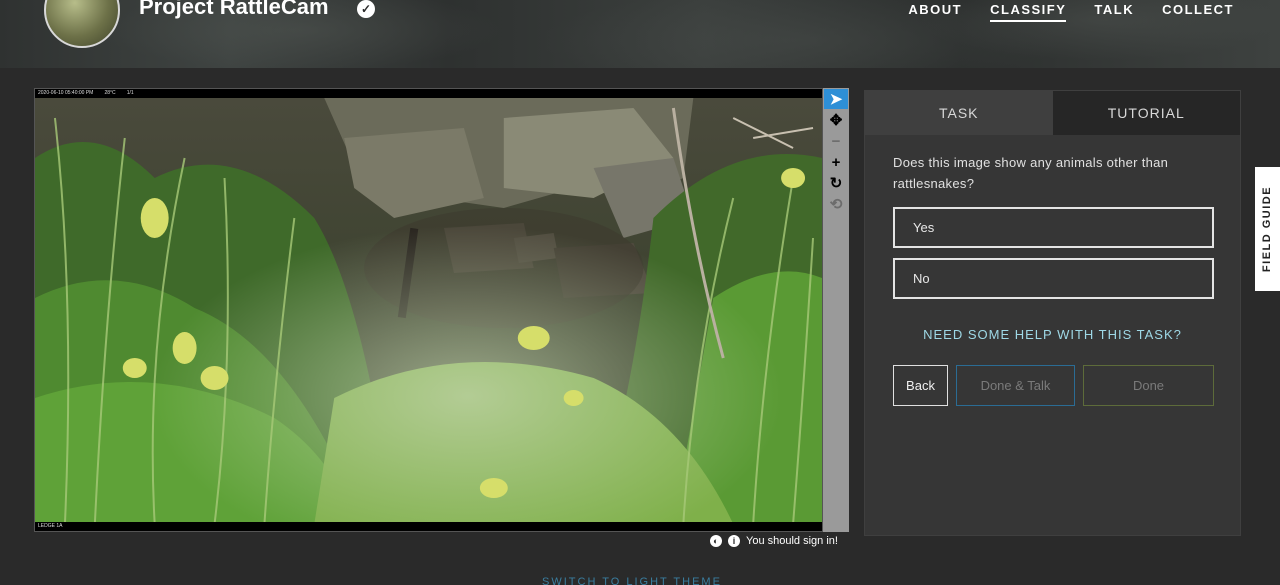  What do you see at coordinates (110, 93) in the screenshot?
I see `camera-temperature: 28°C` at bounding box center [110, 93].